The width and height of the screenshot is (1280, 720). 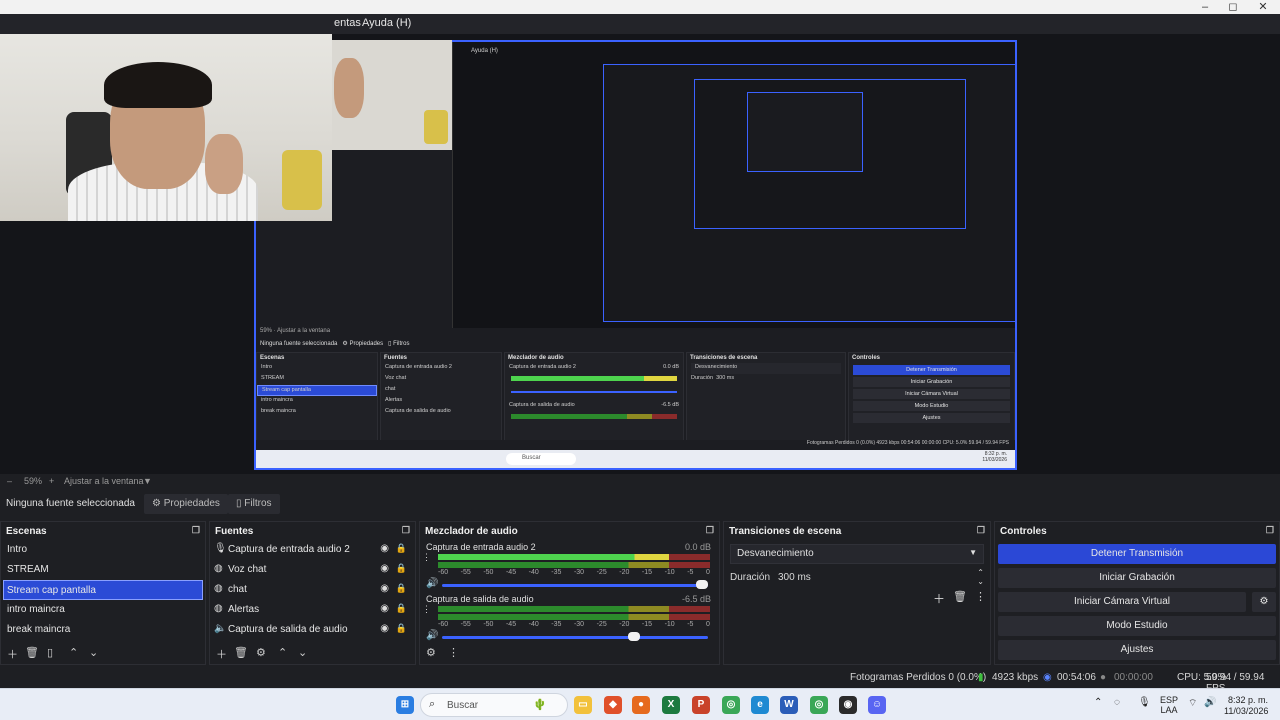 I want to click on scene-item: break maincra, so click(x=103, y=630).